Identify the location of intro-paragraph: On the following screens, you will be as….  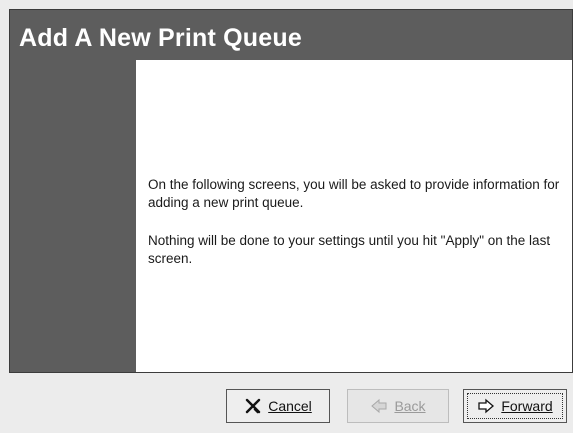
(354, 193).